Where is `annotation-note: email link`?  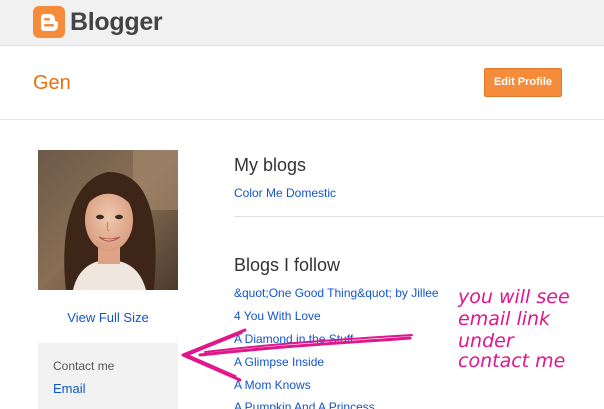
annotation-note: email link is located at coordinates (504, 319).